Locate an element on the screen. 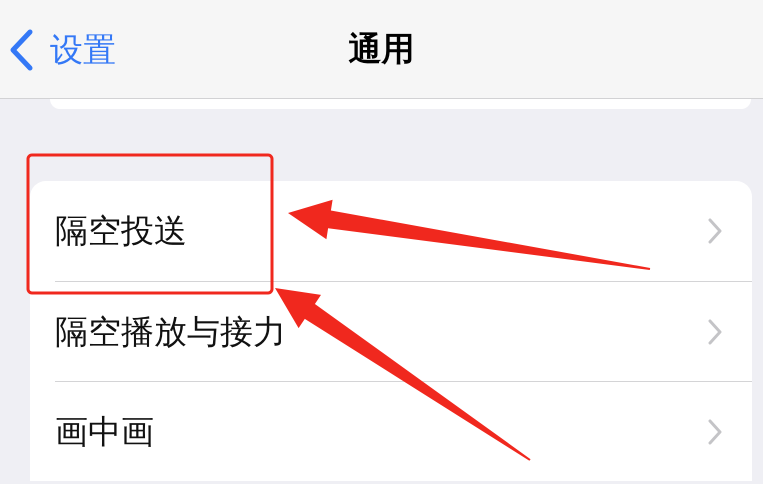 This screenshot has height=484, width=763. row-label: 画中画 is located at coordinates (104, 431).